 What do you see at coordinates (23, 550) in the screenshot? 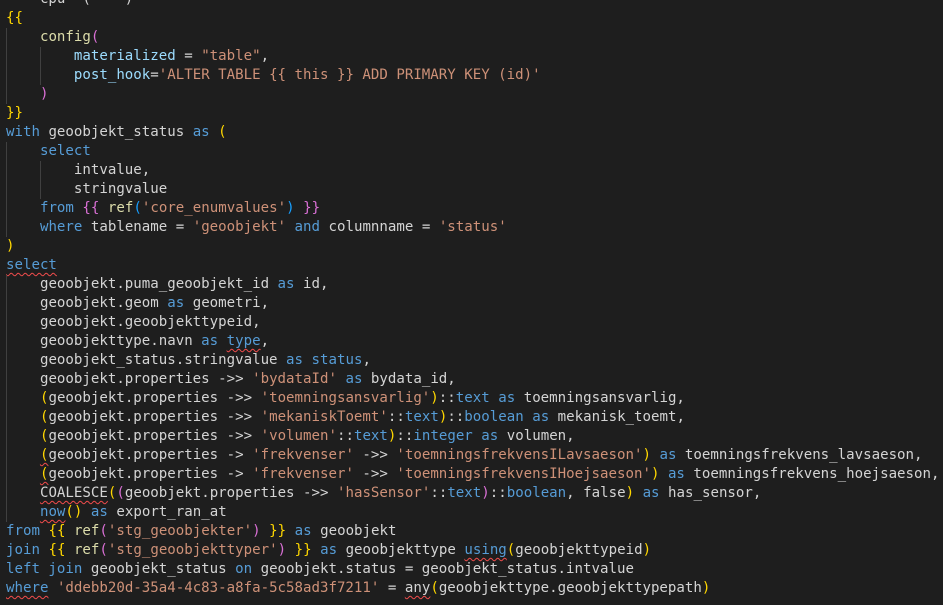
I see `code-token: join` at bounding box center [23, 550].